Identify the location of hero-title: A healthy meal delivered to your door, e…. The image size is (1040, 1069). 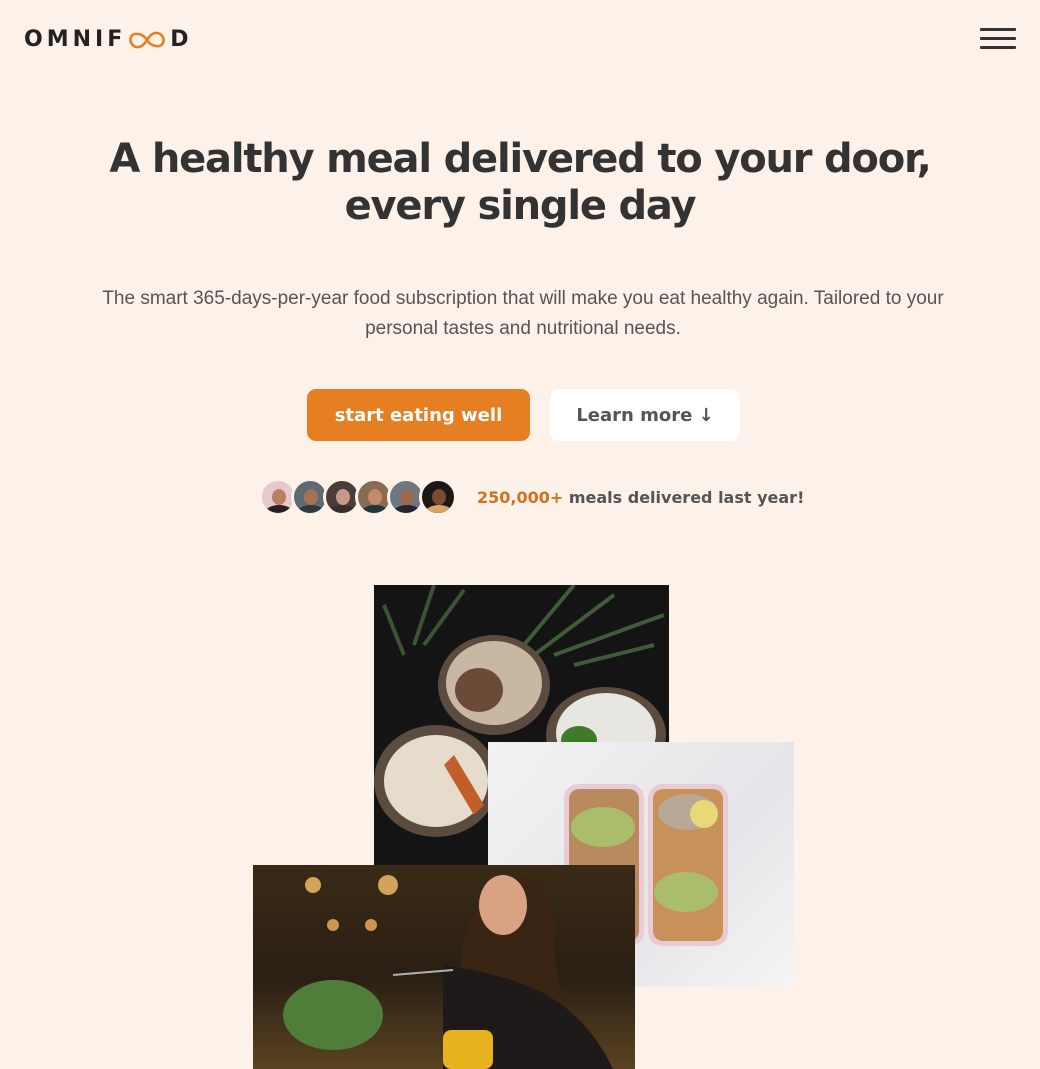
(520, 183).